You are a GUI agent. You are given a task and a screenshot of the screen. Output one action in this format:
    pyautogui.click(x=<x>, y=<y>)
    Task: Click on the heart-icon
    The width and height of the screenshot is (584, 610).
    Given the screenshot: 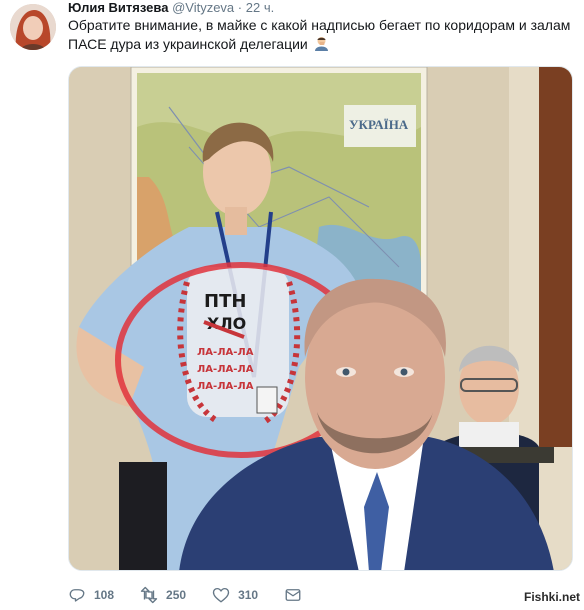 What is the action you would take?
    pyautogui.click(x=221, y=595)
    